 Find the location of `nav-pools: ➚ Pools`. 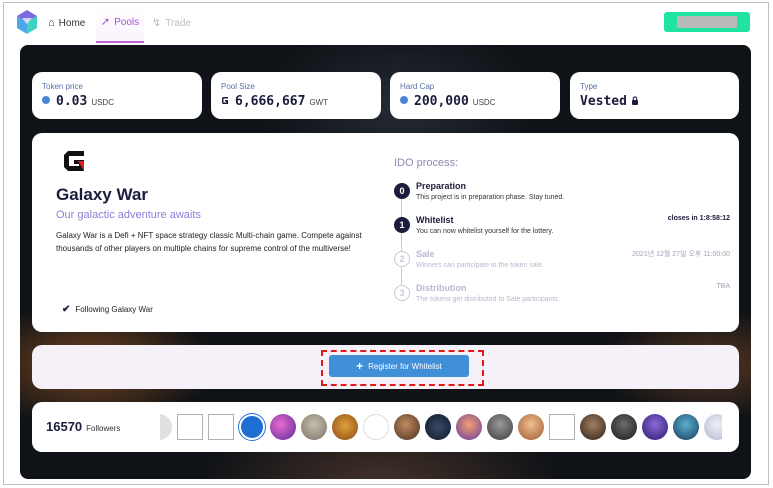

nav-pools: ➚ Pools is located at coordinates (120, 23).